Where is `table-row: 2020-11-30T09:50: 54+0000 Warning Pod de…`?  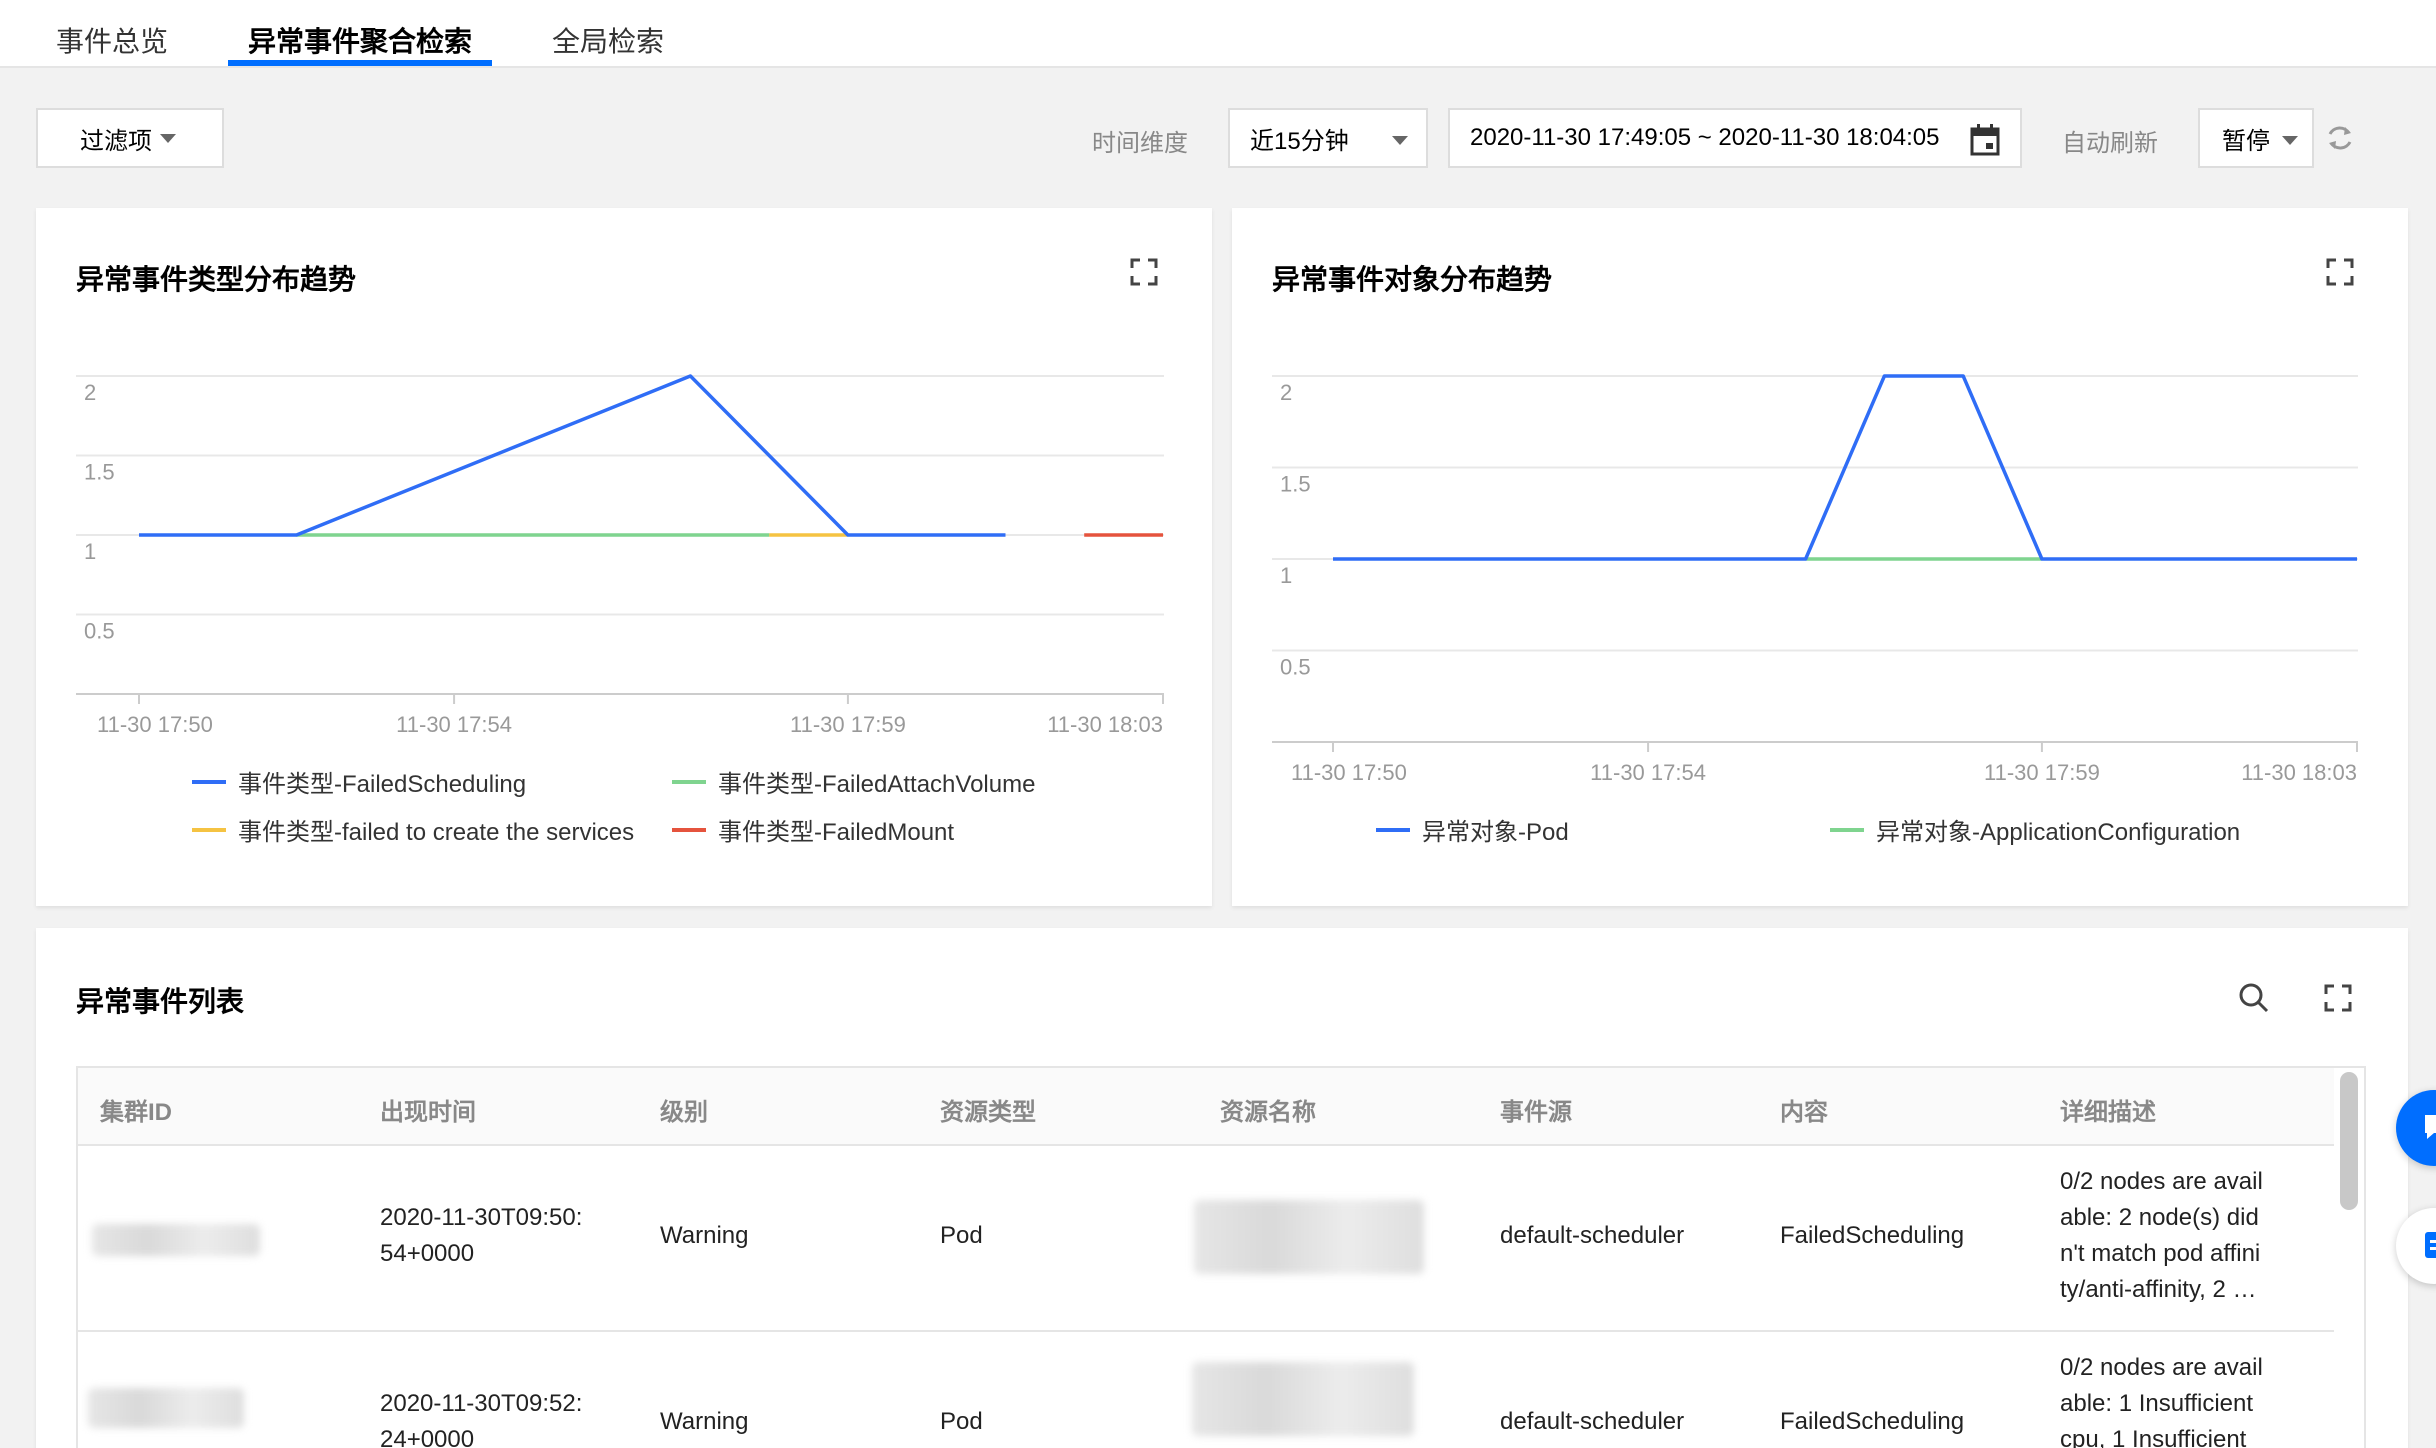
table-row: 2020-11-30T09:50: 54+0000 Warning Pod de… is located at coordinates (1206, 1239).